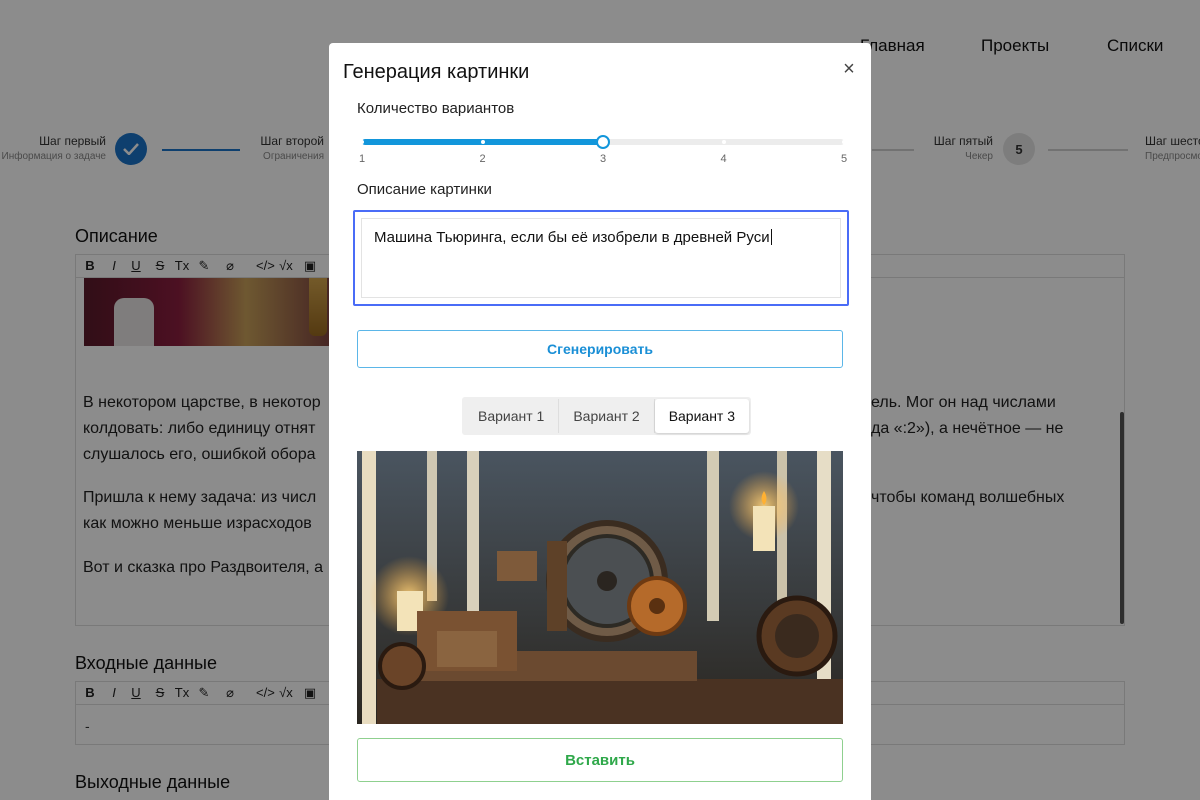 The width and height of the screenshot is (1200, 800). I want to click on variants-count-label: Количество вариантов, so click(436, 108).